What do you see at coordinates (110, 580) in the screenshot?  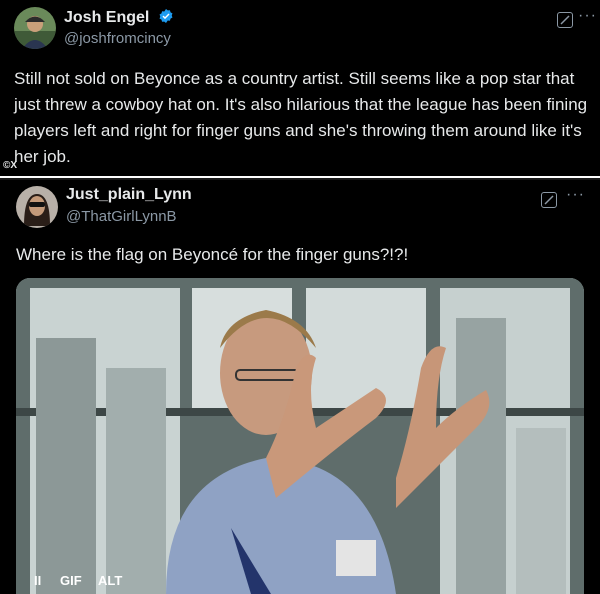 I see `alt-button: ALT` at bounding box center [110, 580].